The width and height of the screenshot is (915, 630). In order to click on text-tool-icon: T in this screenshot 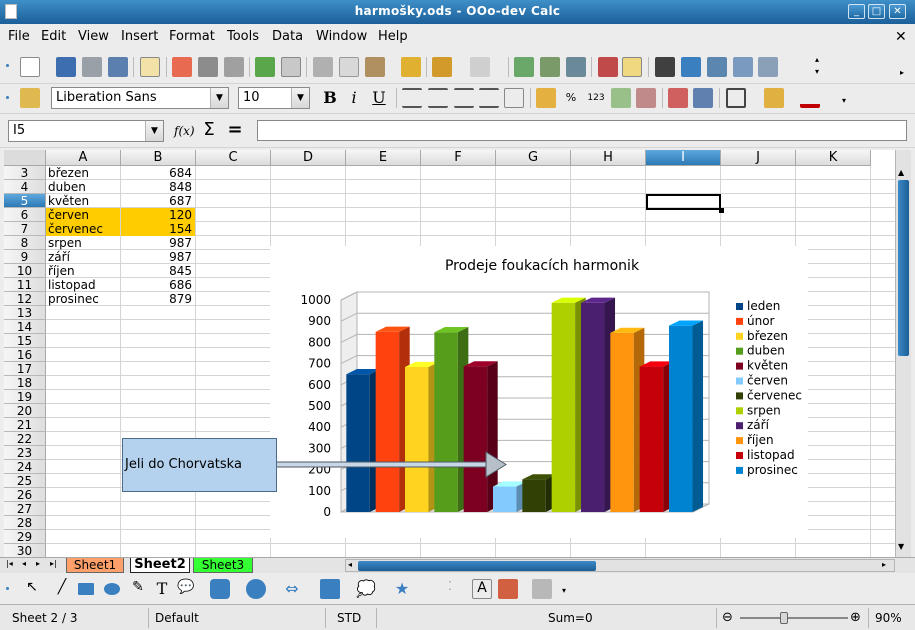, I will do `click(162, 589)`.